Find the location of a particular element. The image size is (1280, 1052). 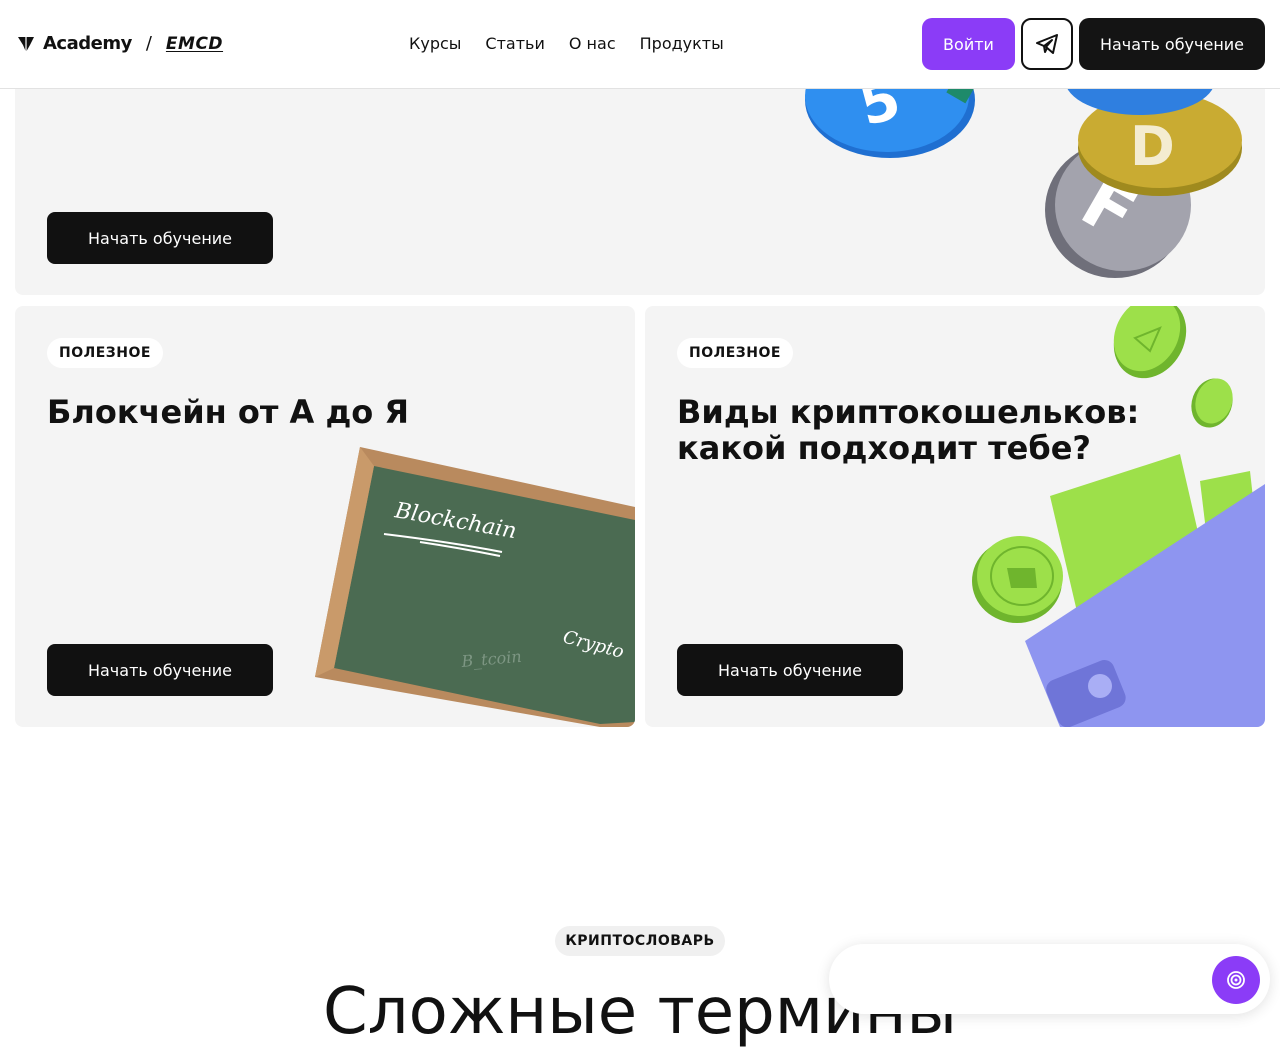

main-nav: Курсы Статьи О нас Продукты is located at coordinates (566, 43).